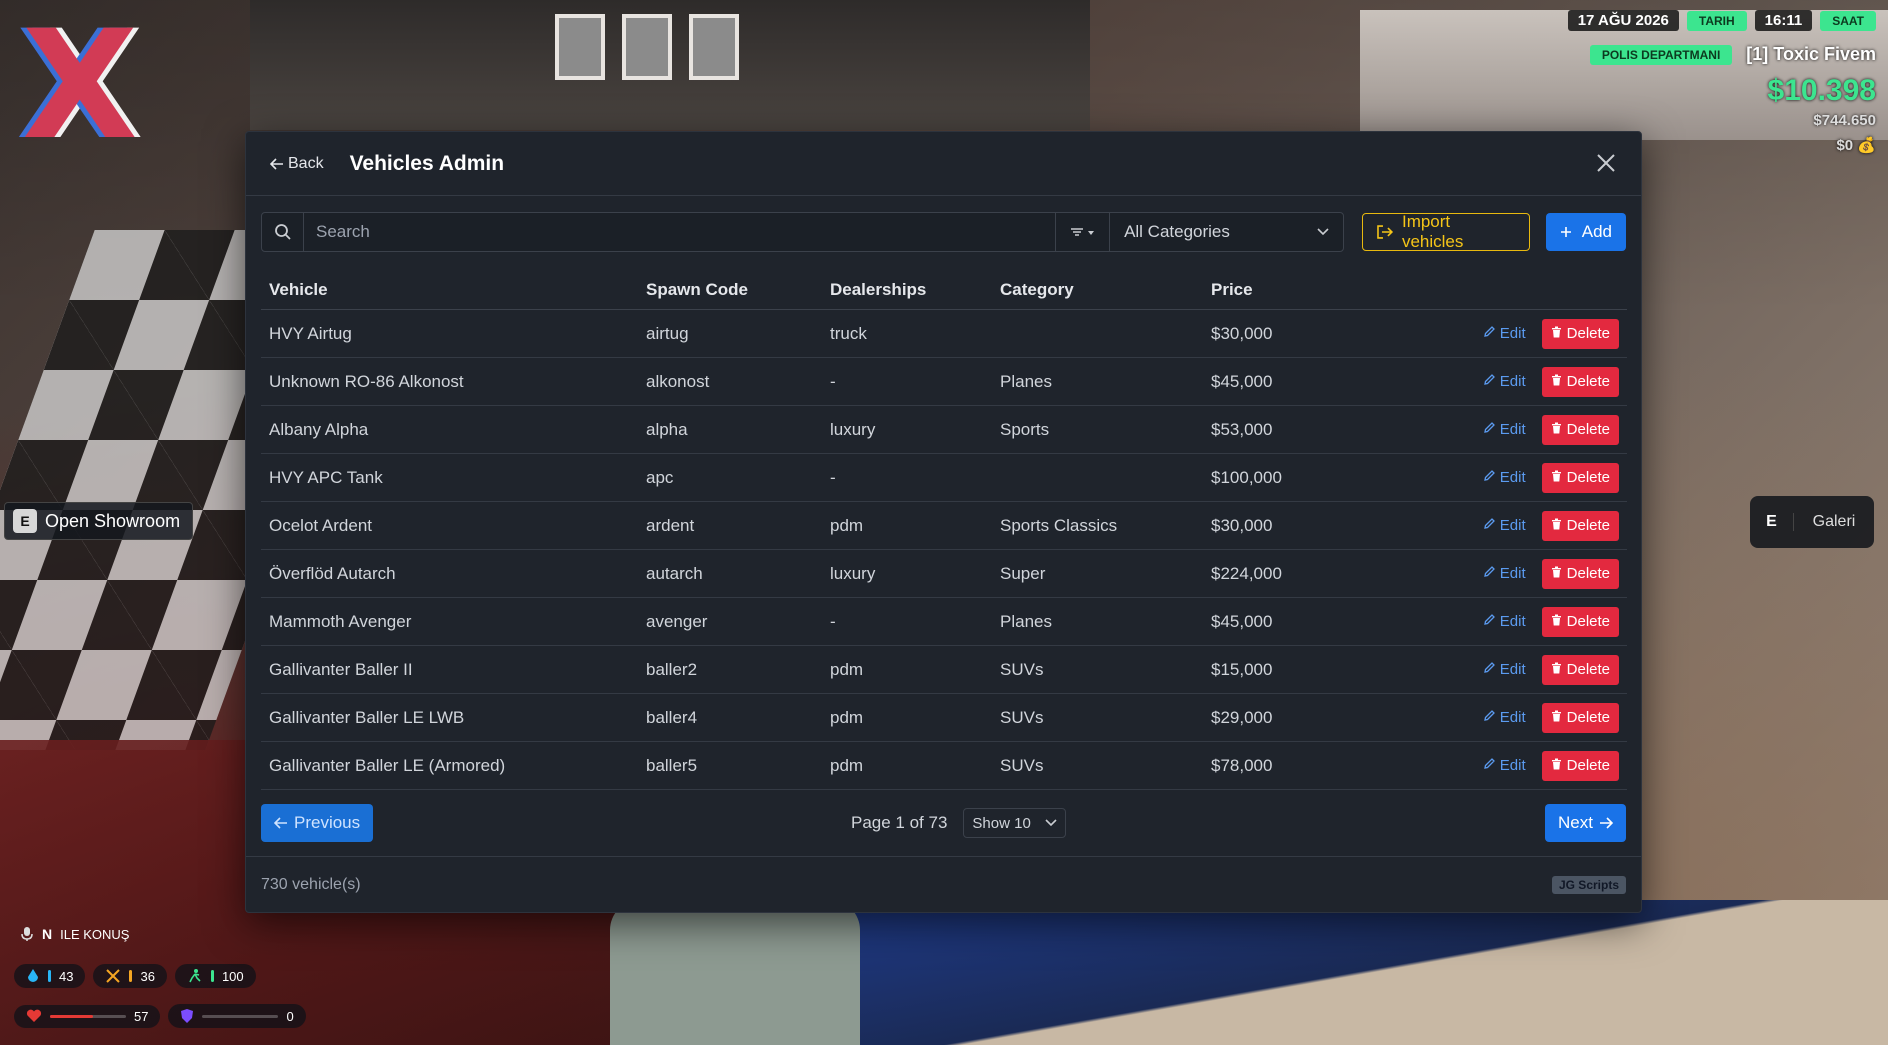  Describe the element at coordinates (672, 717) in the screenshot. I see `spawn-code: baller4` at that location.